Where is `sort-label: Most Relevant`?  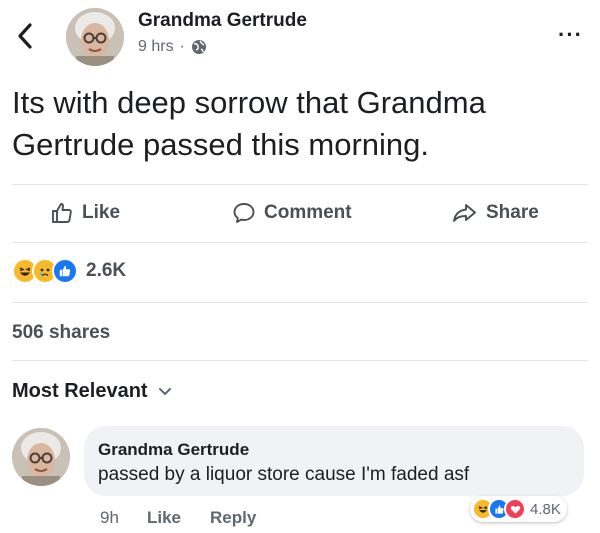
sort-label: Most Relevant is located at coordinates (80, 391).